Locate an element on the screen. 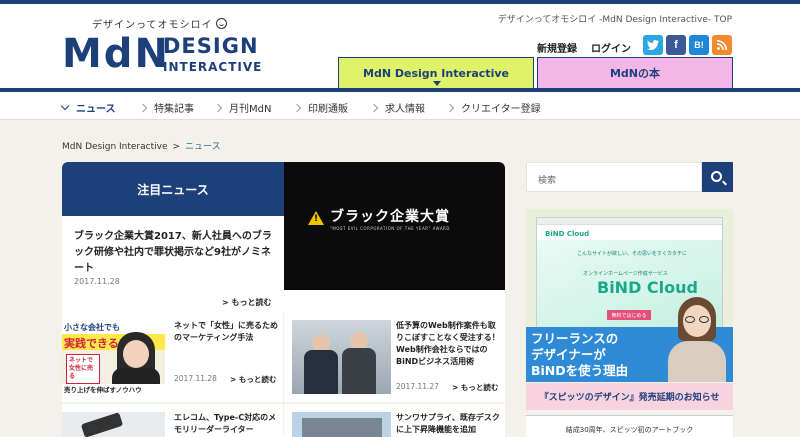 Image resolution: width=800 pixels, height=437 pixels. main-nav: ニュース 特集記事 月刊MdN 印刷通販 求人情報 クリエイター登録 is located at coordinates (400, 106).